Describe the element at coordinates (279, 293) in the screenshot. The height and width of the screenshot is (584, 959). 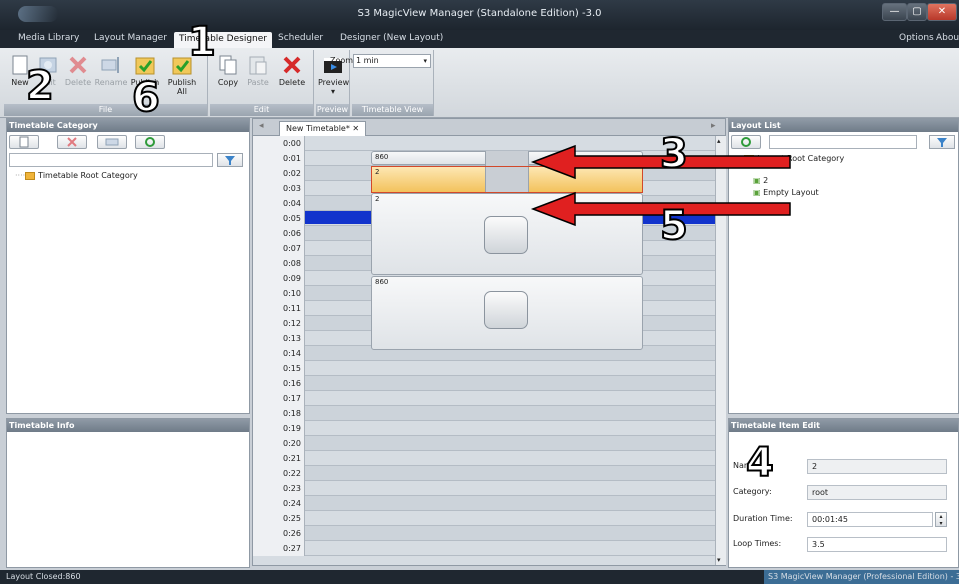
I see `time-label: 0:10` at that location.